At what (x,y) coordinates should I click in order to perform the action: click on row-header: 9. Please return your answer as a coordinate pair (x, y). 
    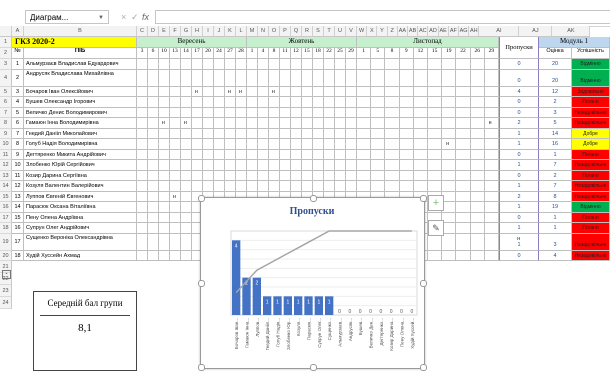
    Looking at the image, I should click on (6, 133).